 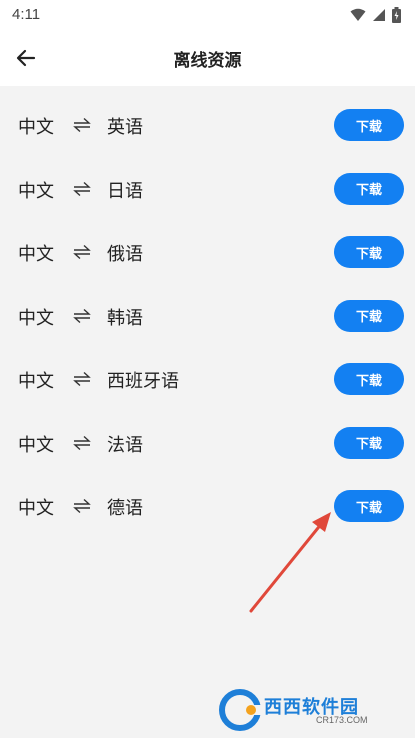 I want to click on wifi-icon, so click(x=358, y=14).